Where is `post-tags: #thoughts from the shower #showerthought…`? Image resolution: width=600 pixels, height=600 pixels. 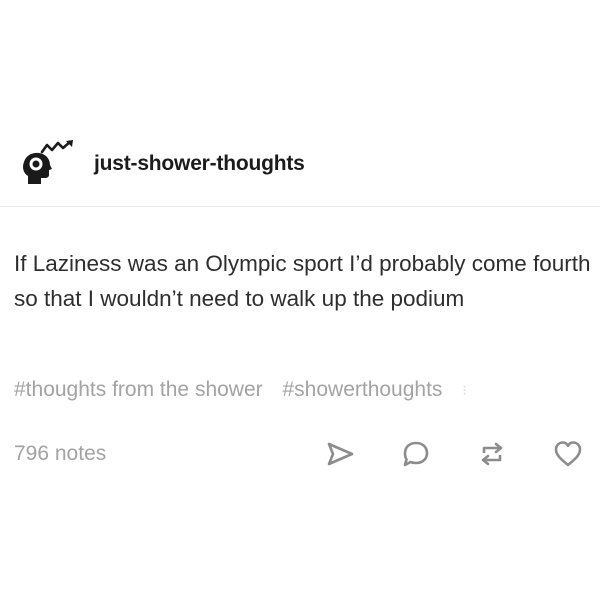
post-tags: #thoughts from the shower #showerthought… is located at coordinates (304, 393).